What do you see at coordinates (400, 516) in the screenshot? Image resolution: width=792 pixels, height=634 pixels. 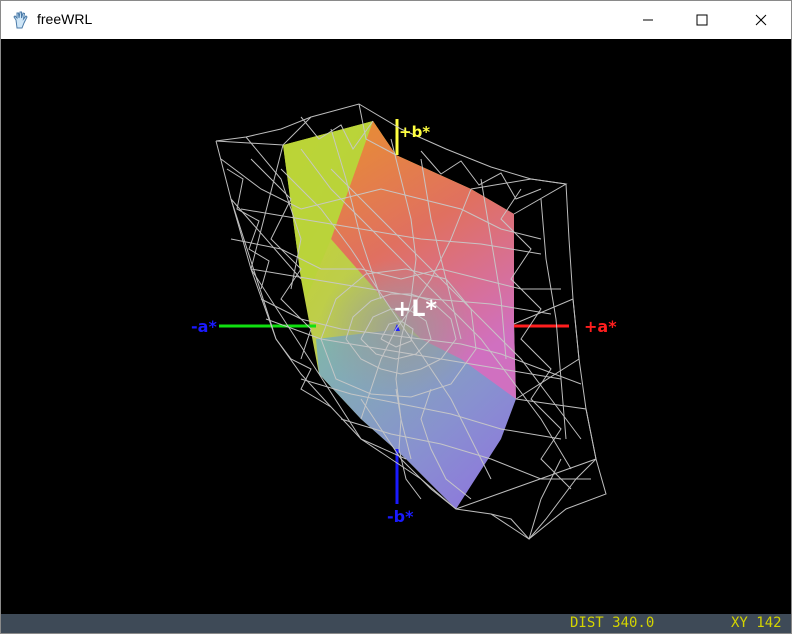 I see `minus-b-axis-label: -b*` at bounding box center [400, 516].